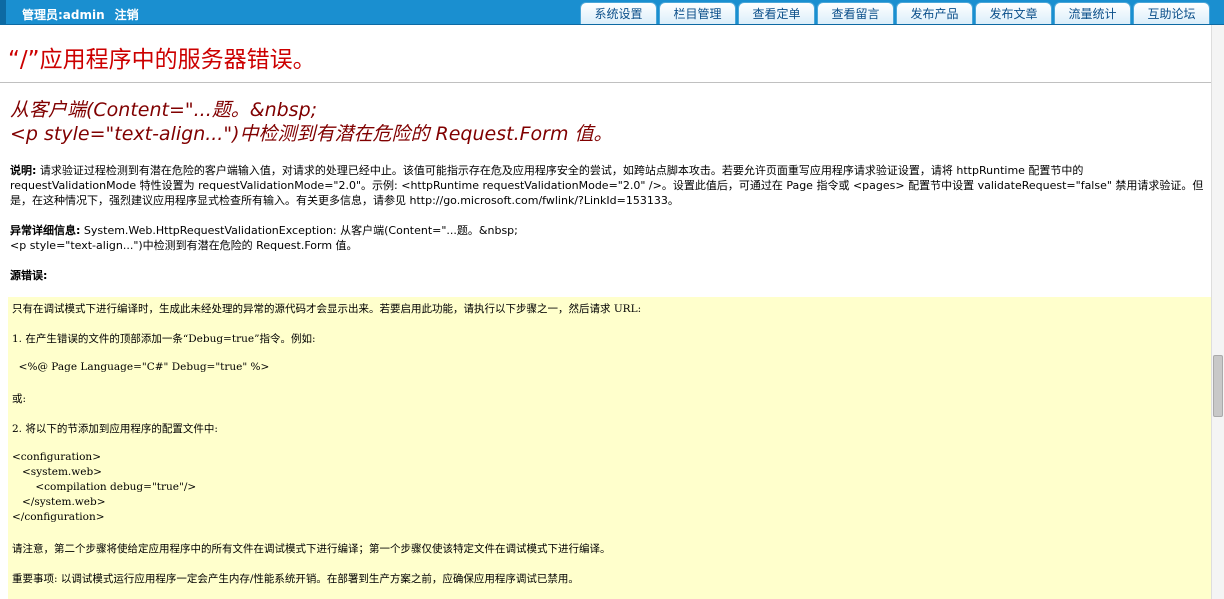 This screenshot has height=599, width=1224. I want to click on tab-help-forum: 互助论坛, so click(1171, 13).